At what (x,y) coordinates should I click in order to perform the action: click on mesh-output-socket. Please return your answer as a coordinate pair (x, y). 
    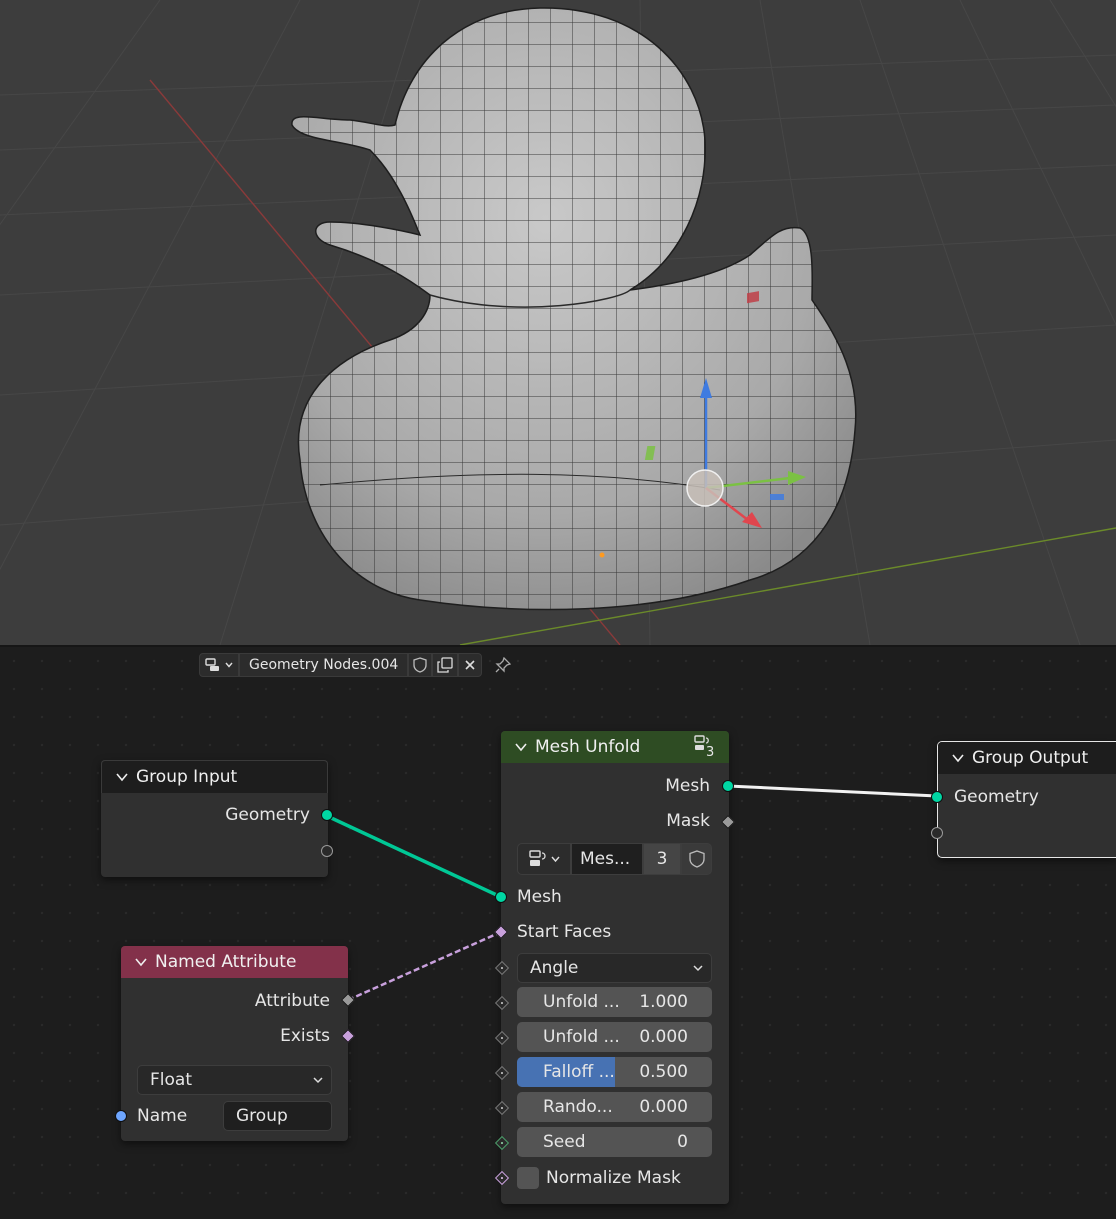
    Looking at the image, I should click on (728, 786).